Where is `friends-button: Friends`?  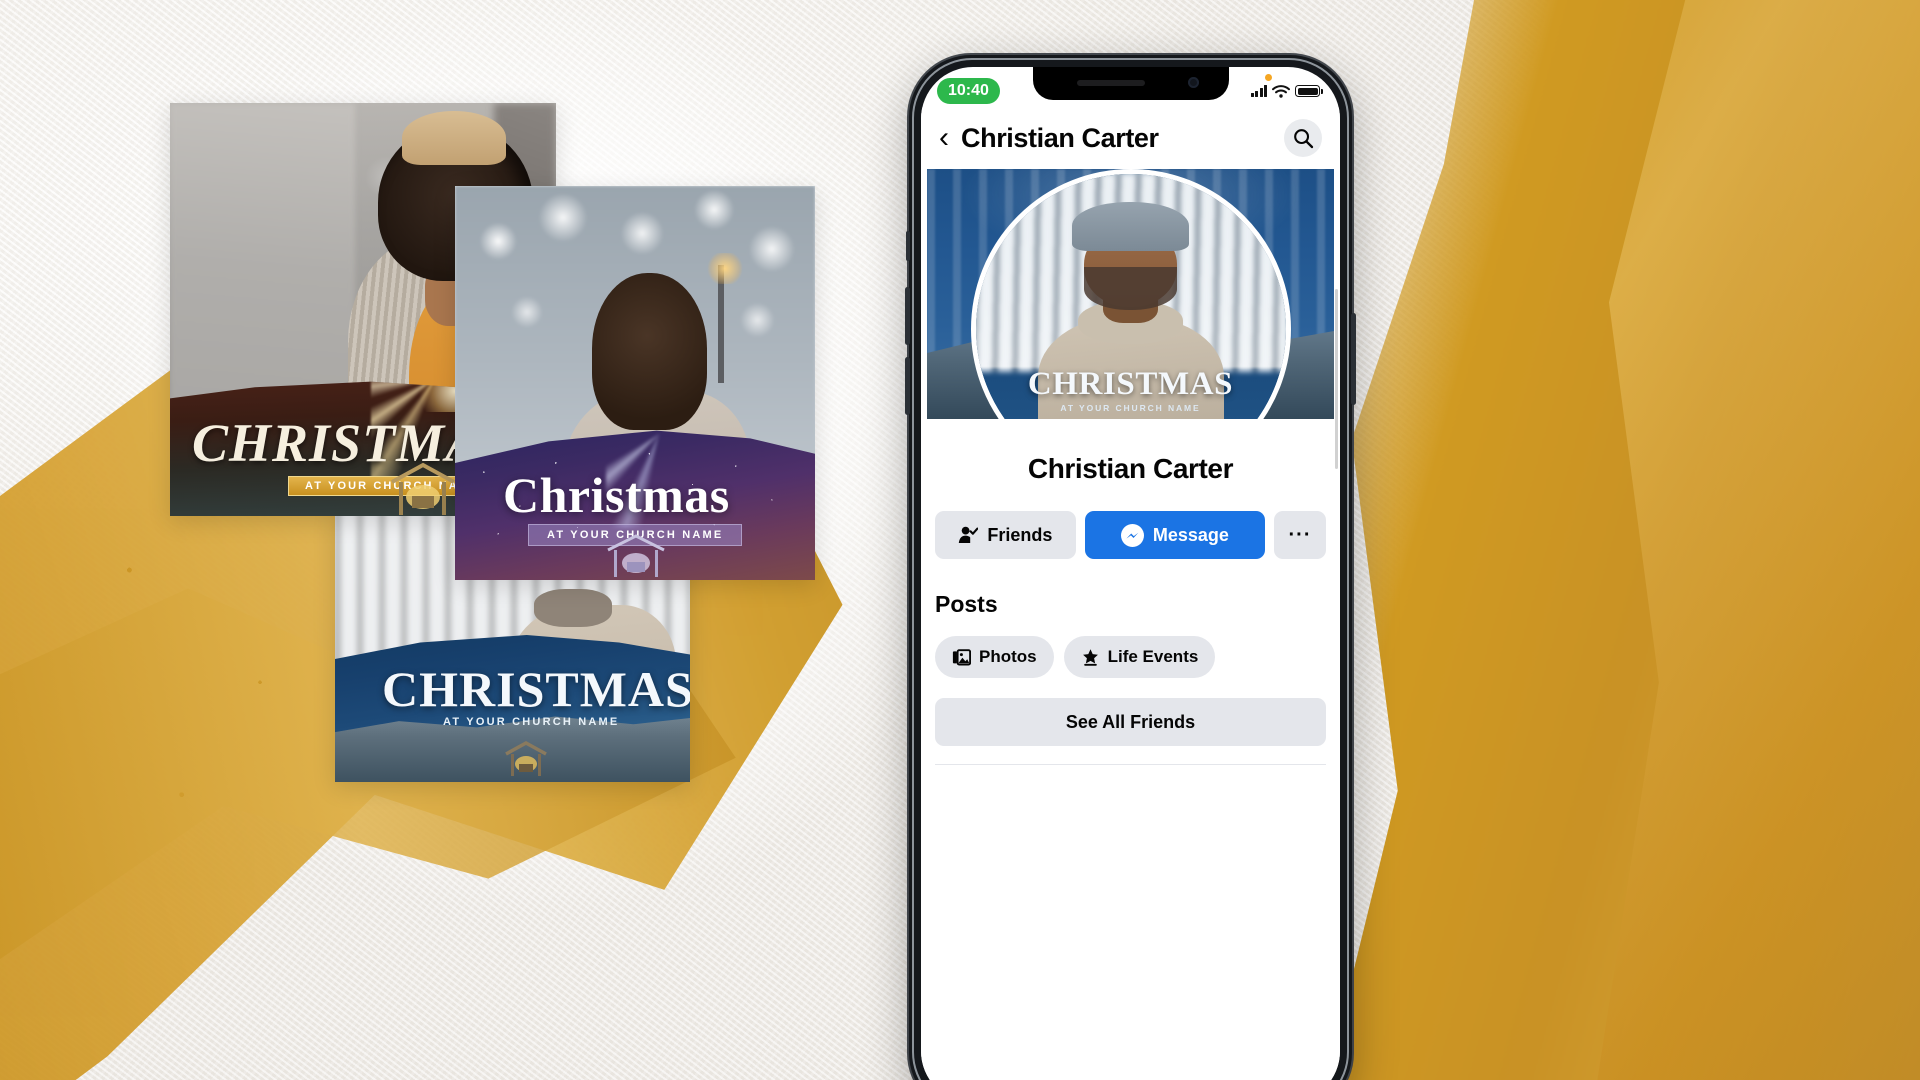
friends-button: Friends is located at coordinates (1005, 535).